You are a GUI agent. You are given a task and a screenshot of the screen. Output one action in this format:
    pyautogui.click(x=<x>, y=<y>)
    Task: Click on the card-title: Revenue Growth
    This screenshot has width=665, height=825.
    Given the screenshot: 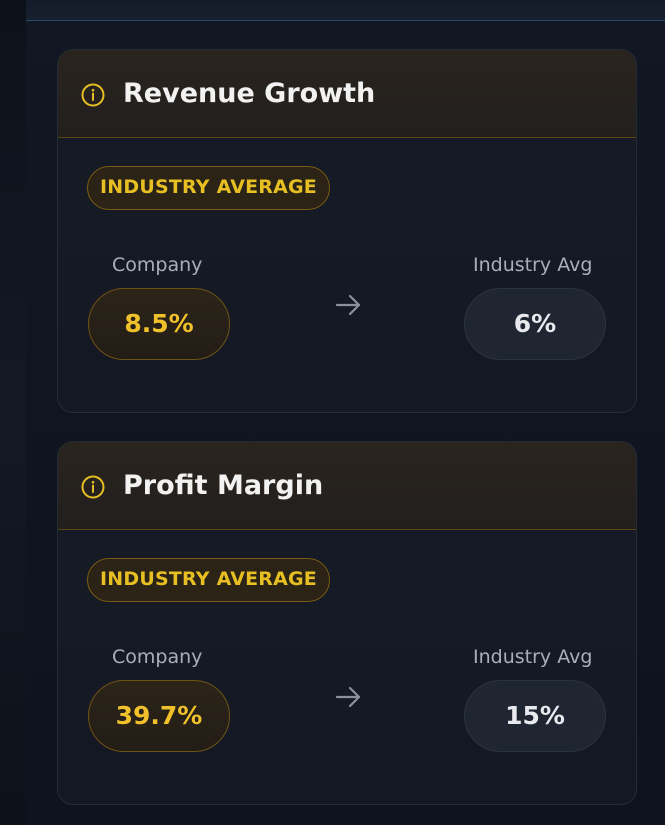 What is the action you would take?
    pyautogui.click(x=249, y=93)
    